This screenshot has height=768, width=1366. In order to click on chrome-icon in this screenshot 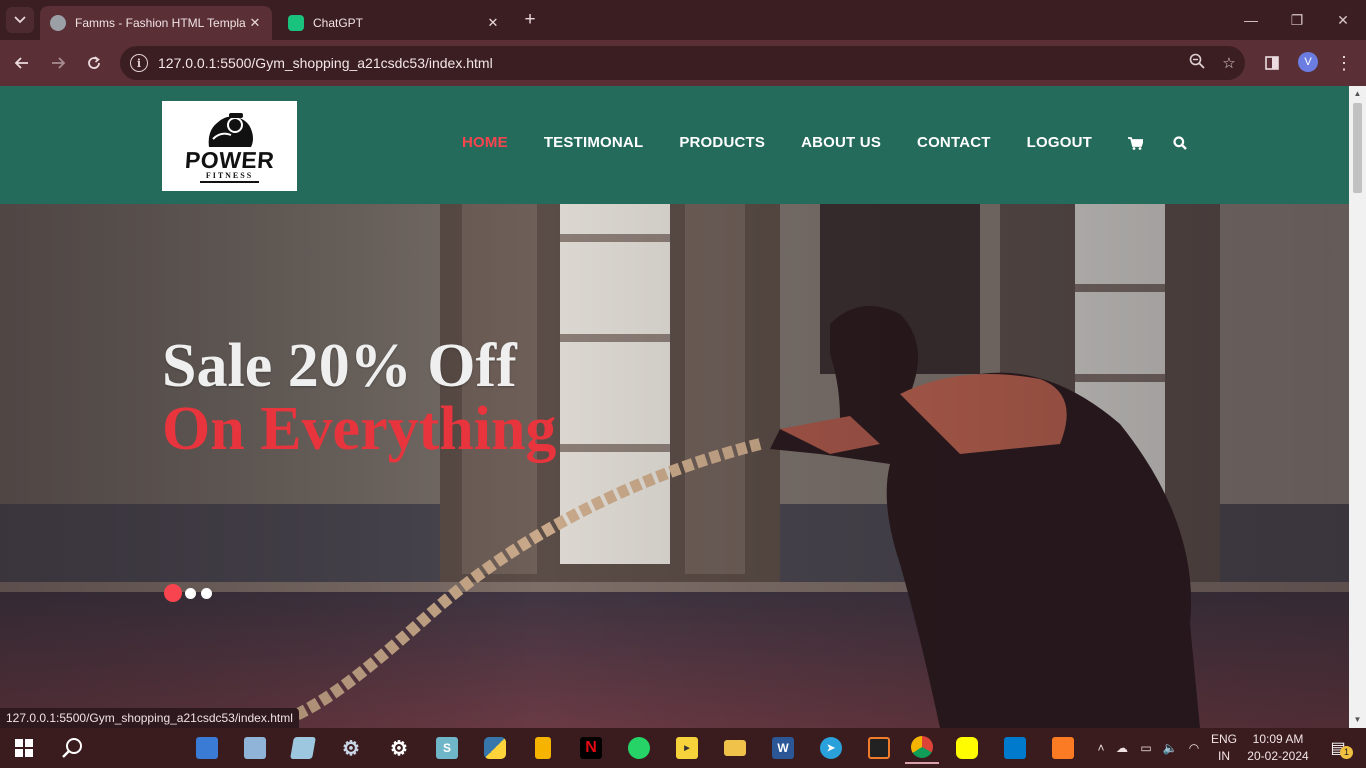, I will do `click(922, 747)`.